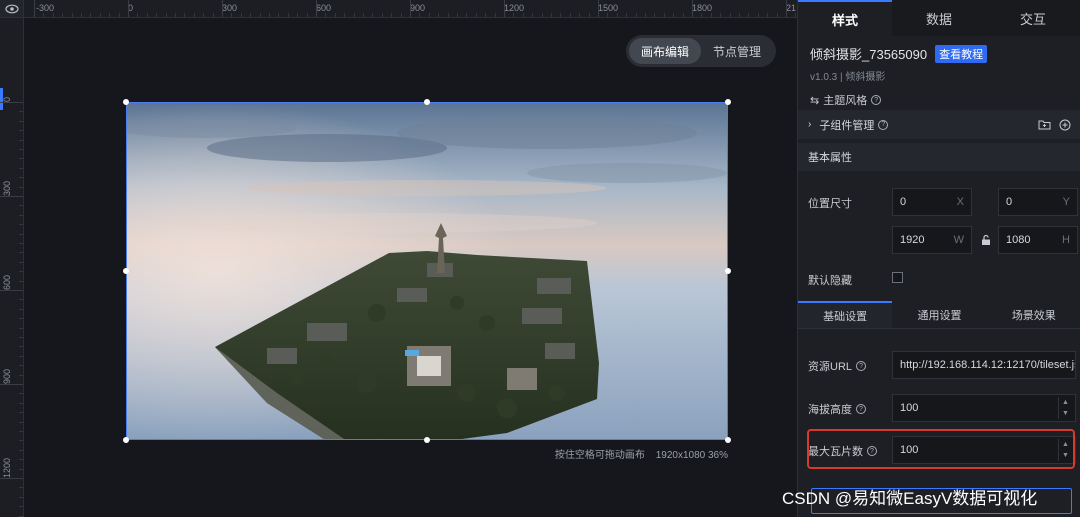 The height and width of the screenshot is (517, 1080). Describe the element at coordinates (845, 18) in the screenshot. I see `tab-style: 样式` at that location.